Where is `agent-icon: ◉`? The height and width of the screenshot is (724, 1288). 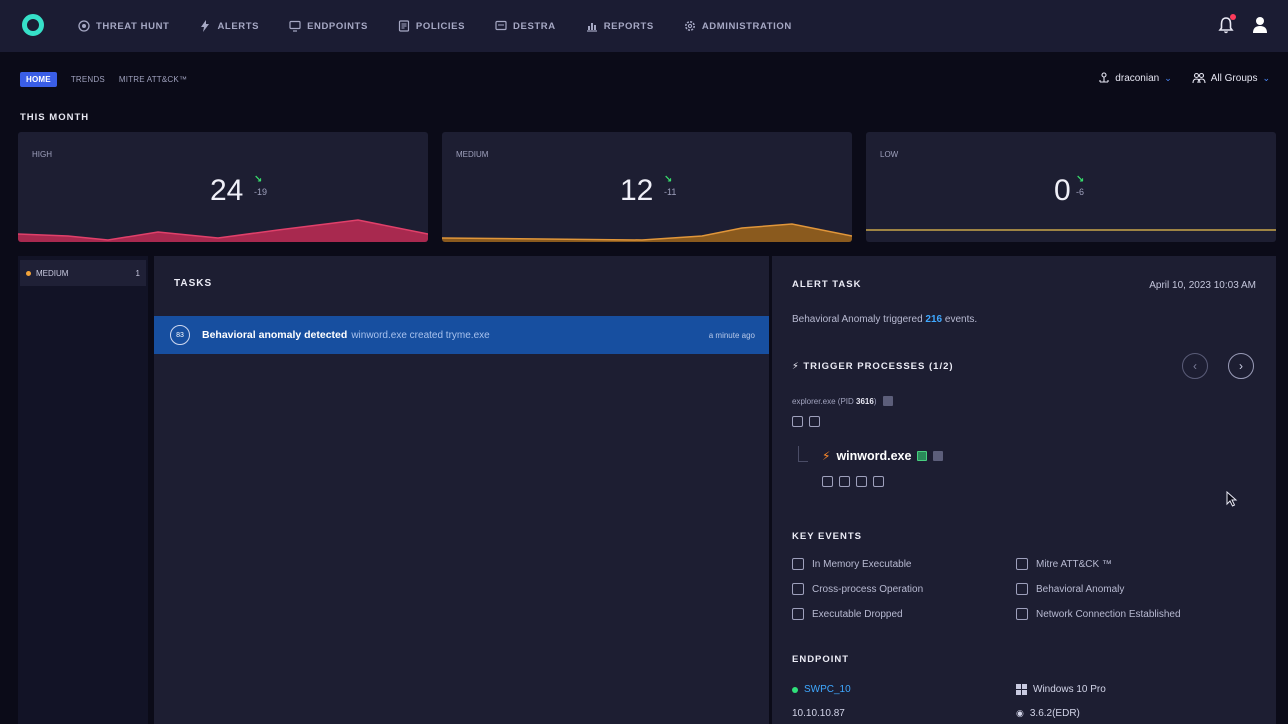
agent-icon: ◉ is located at coordinates (1020, 713).